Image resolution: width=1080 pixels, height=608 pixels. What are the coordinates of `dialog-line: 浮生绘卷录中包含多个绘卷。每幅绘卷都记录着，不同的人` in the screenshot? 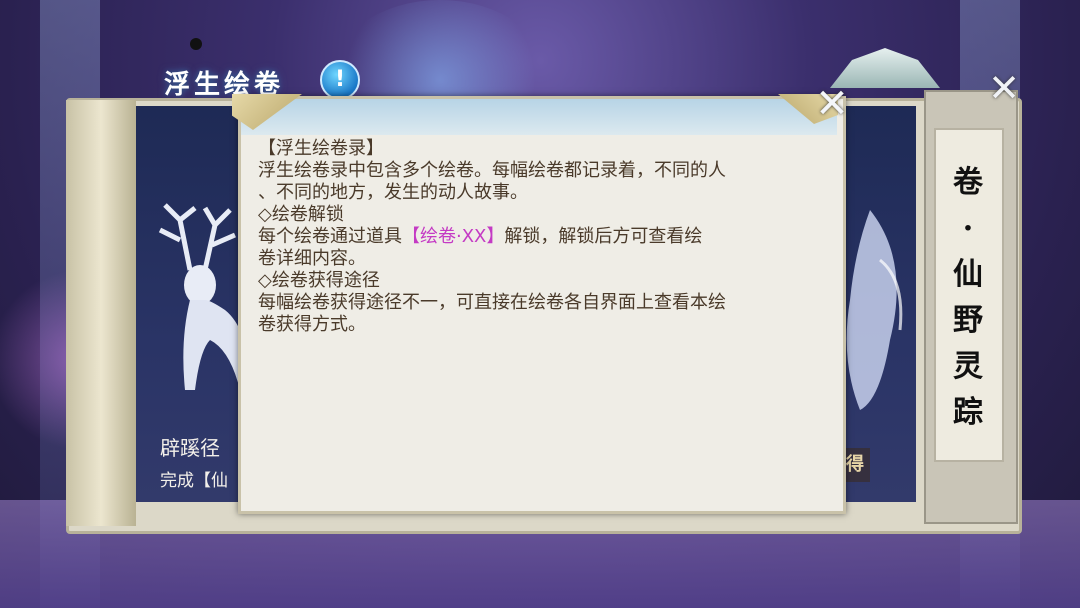 It's located at (492, 170).